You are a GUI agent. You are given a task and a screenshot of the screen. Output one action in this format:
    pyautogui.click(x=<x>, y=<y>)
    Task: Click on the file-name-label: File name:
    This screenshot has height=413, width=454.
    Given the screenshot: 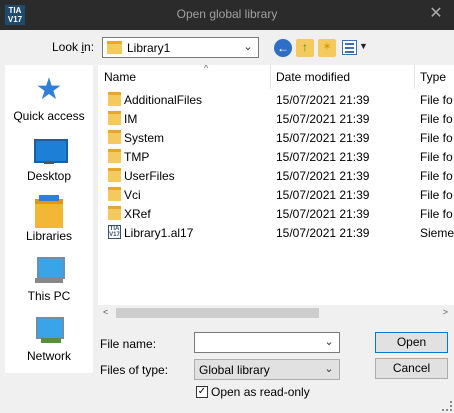 What is the action you would take?
    pyautogui.click(x=128, y=344)
    